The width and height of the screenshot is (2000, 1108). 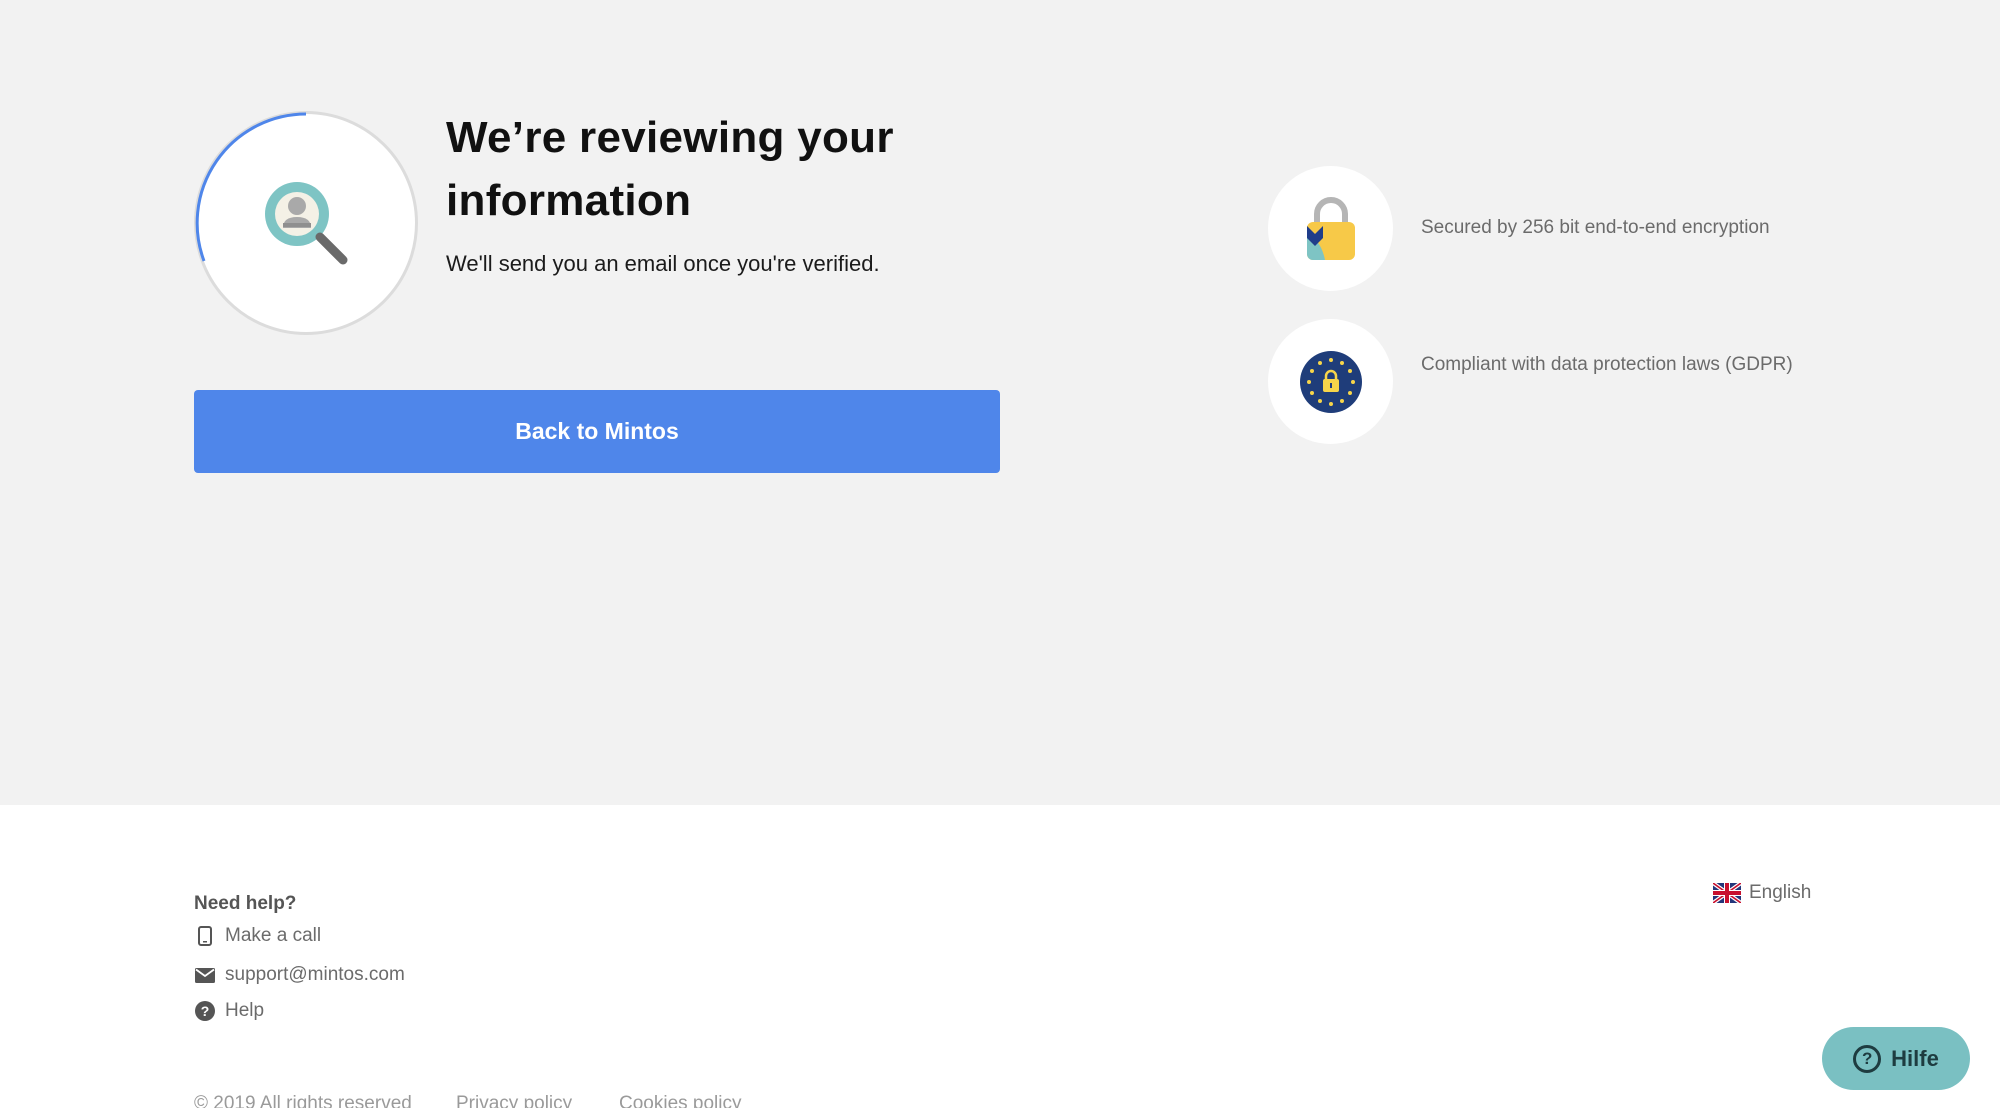 I want to click on page-title: We’re reviewing your information, so click(x=670, y=169).